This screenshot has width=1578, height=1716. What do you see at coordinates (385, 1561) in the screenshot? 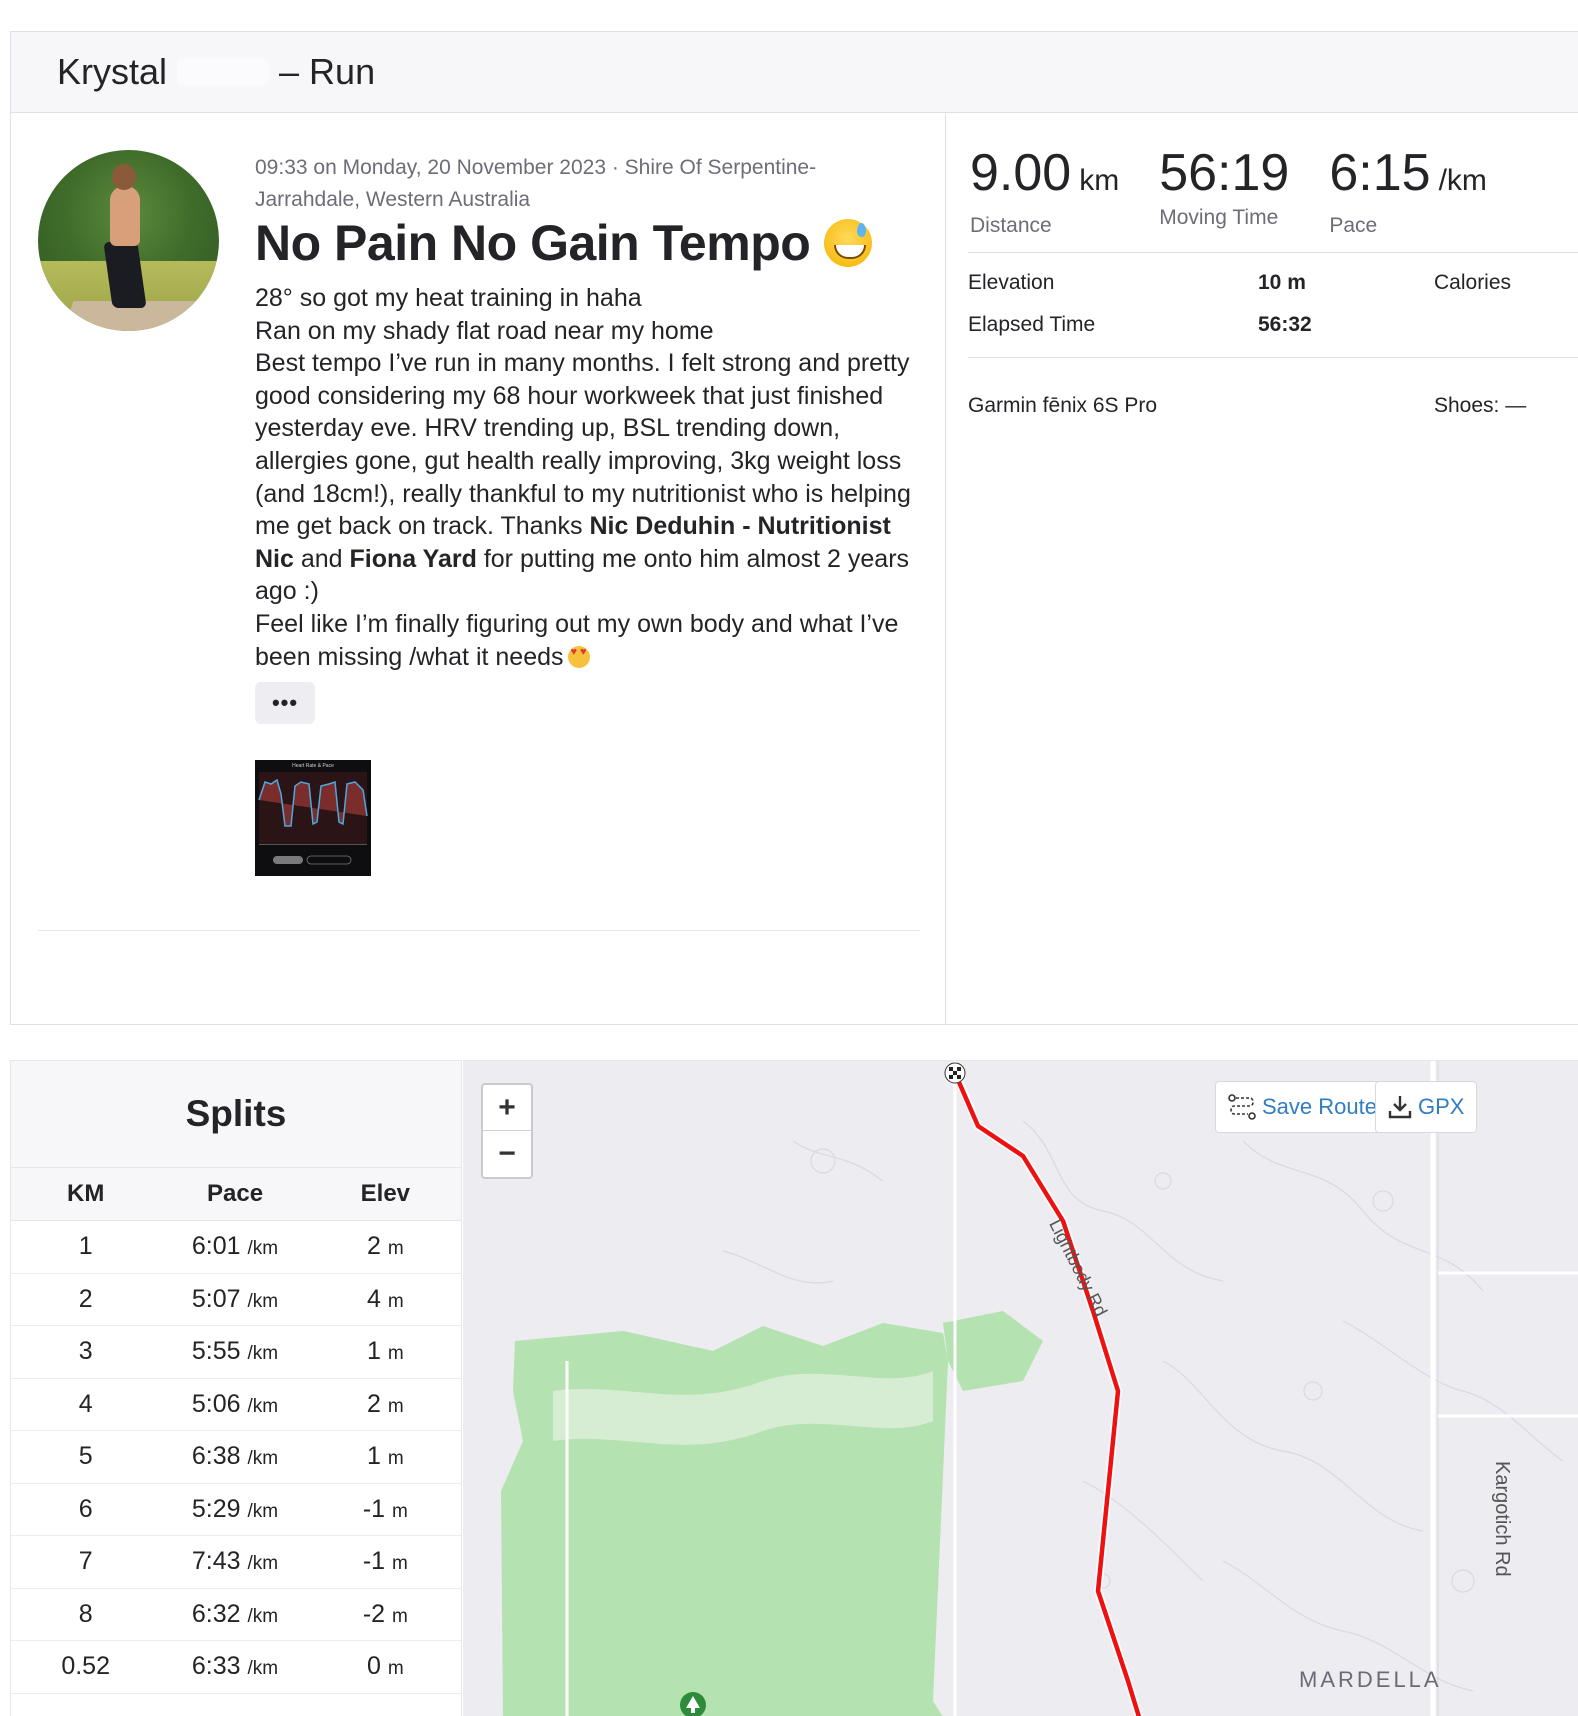
I see `split-elev: -1 m` at bounding box center [385, 1561].